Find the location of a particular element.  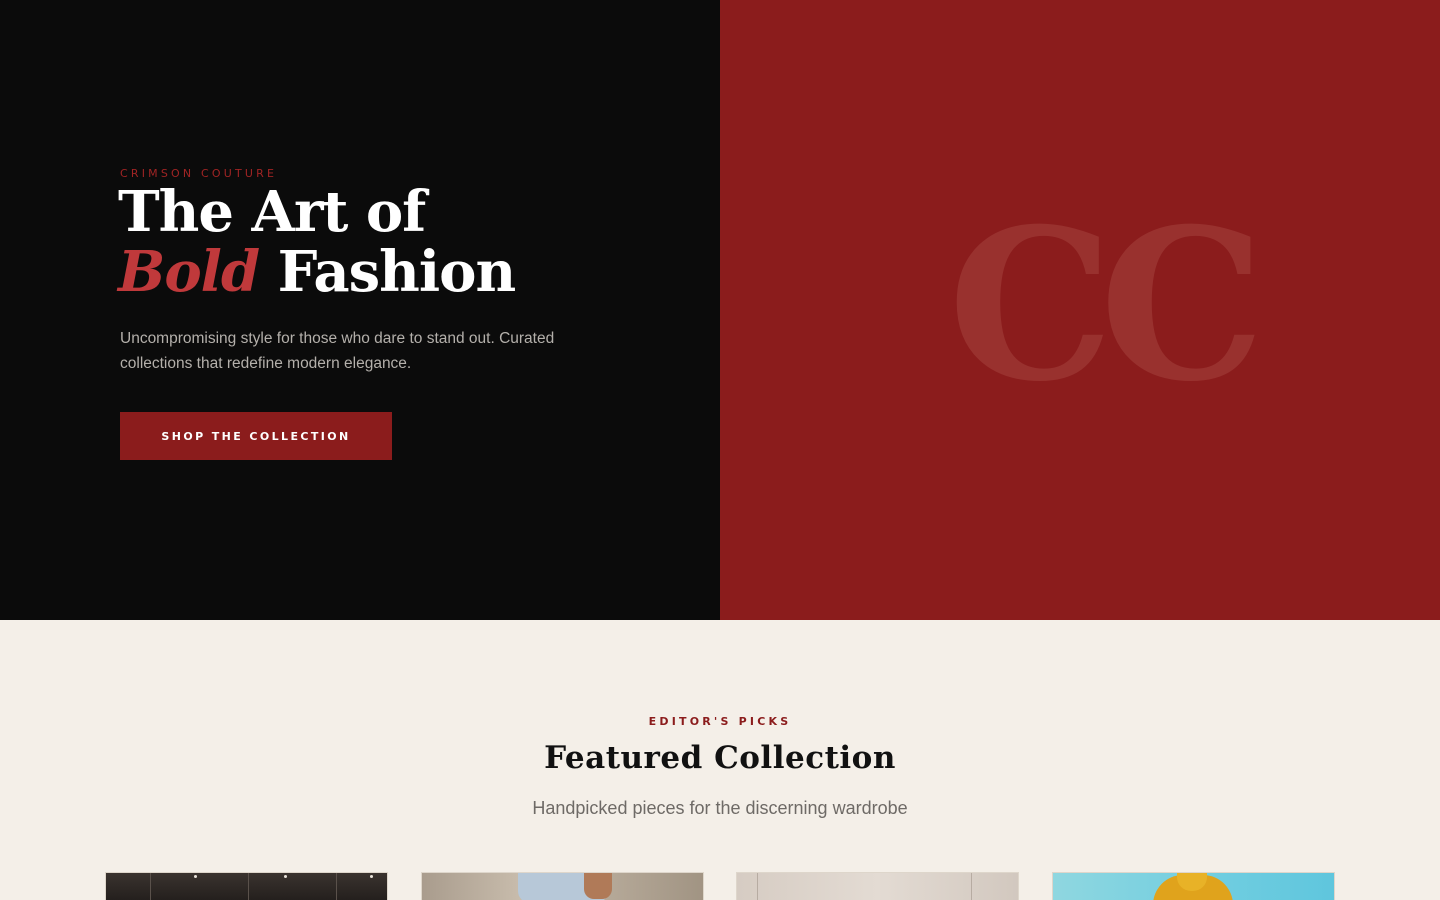

product-card-2-image is located at coordinates (562, 886).